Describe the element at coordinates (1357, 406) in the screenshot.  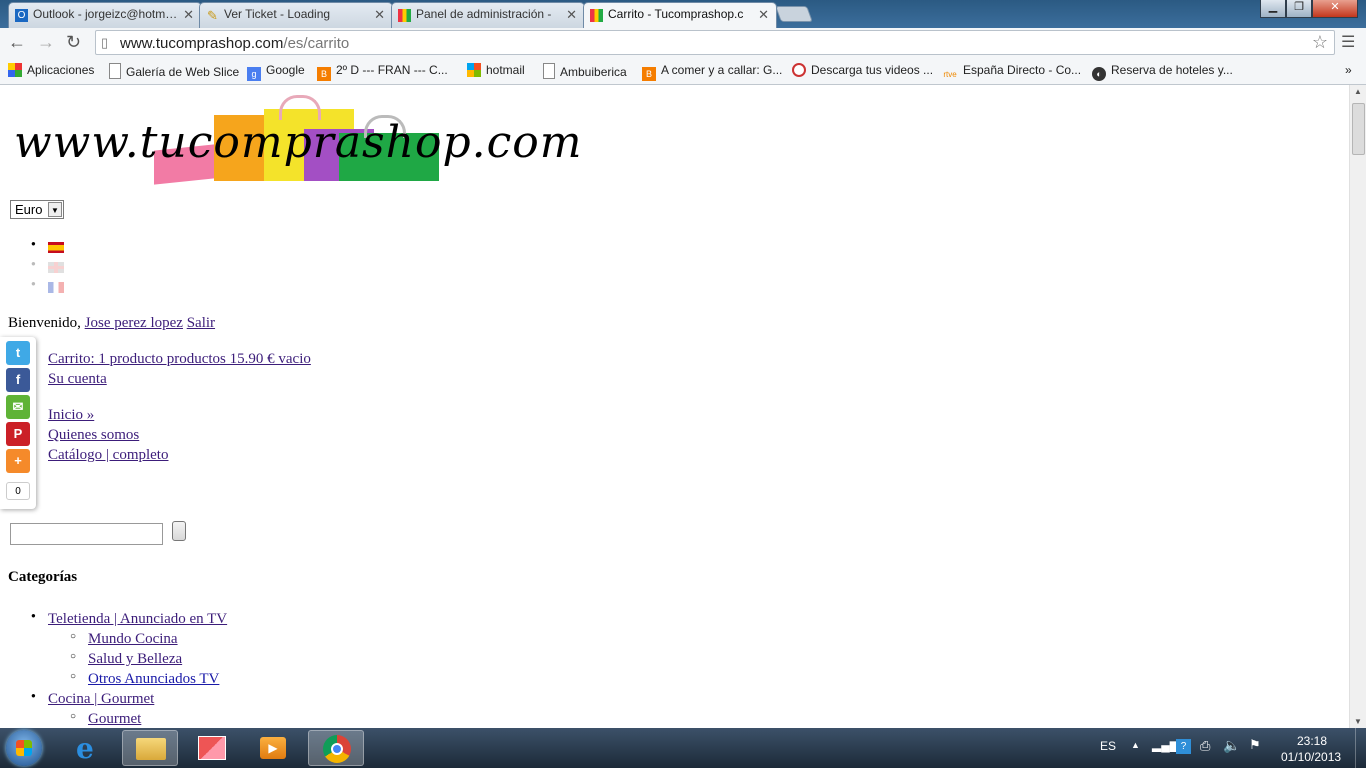
I see `page-scrollbar: ▲ ▼` at that location.